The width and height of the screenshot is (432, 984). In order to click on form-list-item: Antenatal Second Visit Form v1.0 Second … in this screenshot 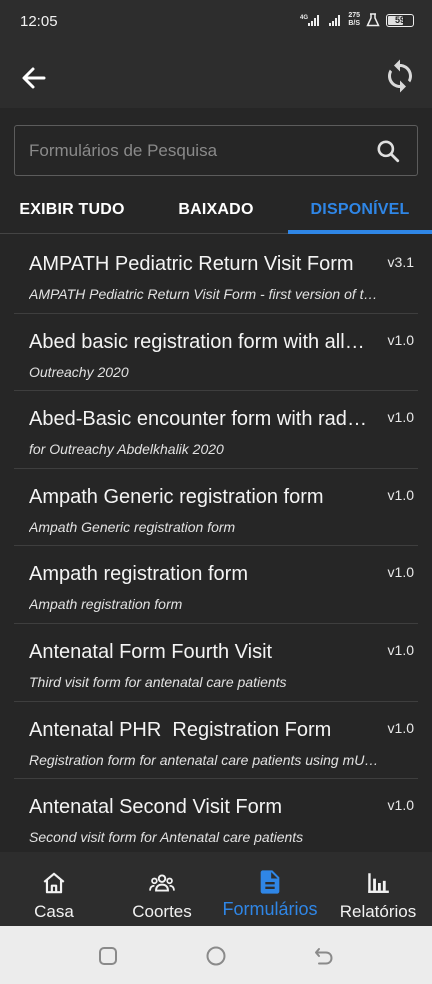, I will do `click(216, 815)`.